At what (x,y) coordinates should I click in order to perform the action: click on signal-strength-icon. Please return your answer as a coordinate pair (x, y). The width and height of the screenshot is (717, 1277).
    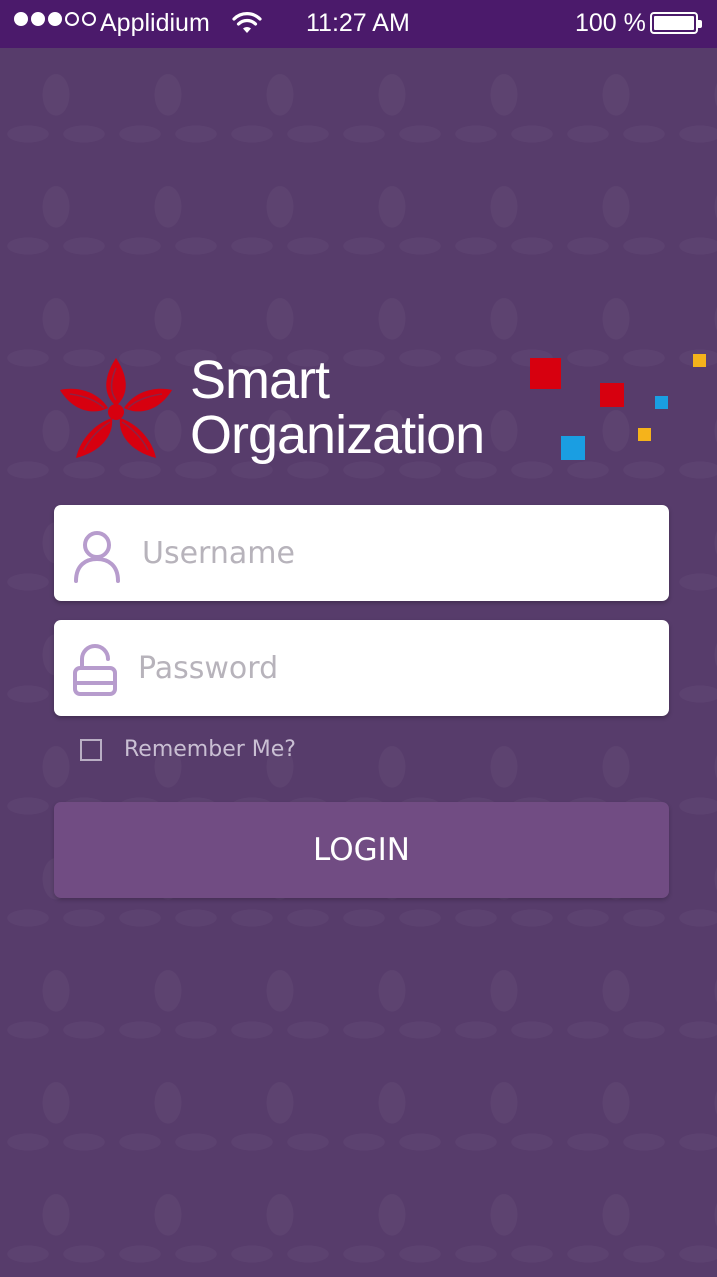
    Looking at the image, I should click on (55, 19).